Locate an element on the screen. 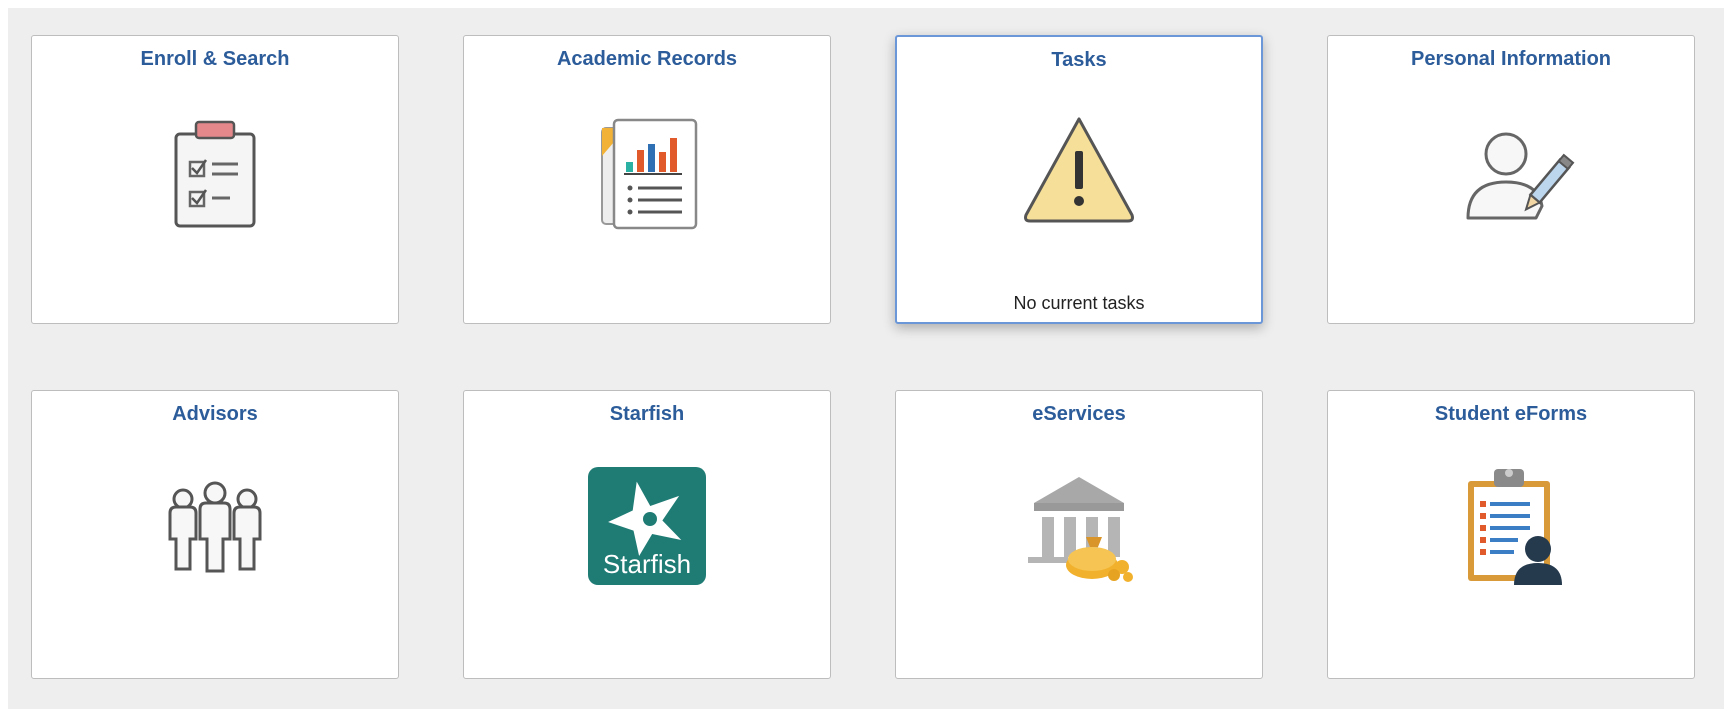 The height and width of the screenshot is (717, 1732). tile-advisors: Advisors is located at coordinates (215, 534).